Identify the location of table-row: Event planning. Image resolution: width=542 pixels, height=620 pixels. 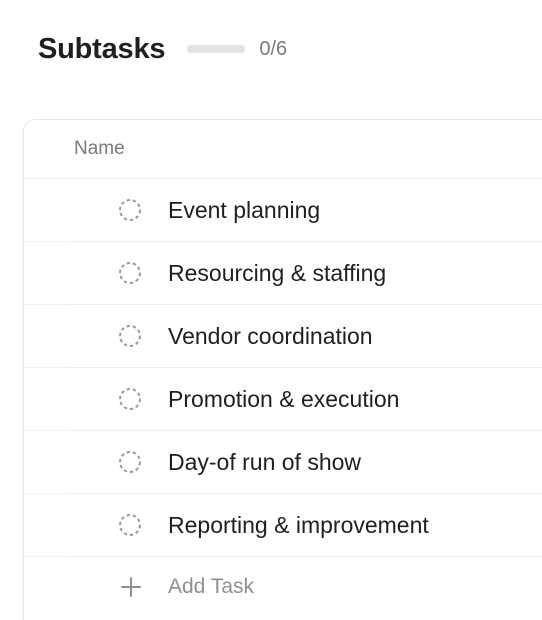
(283, 210).